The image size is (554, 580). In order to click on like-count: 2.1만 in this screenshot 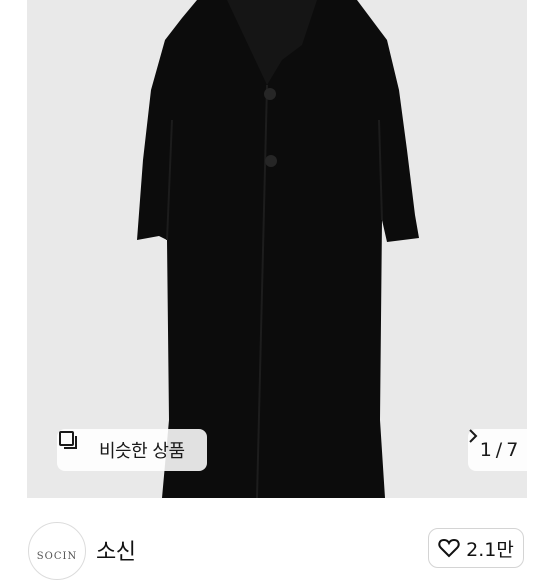, I will do `click(490, 549)`.